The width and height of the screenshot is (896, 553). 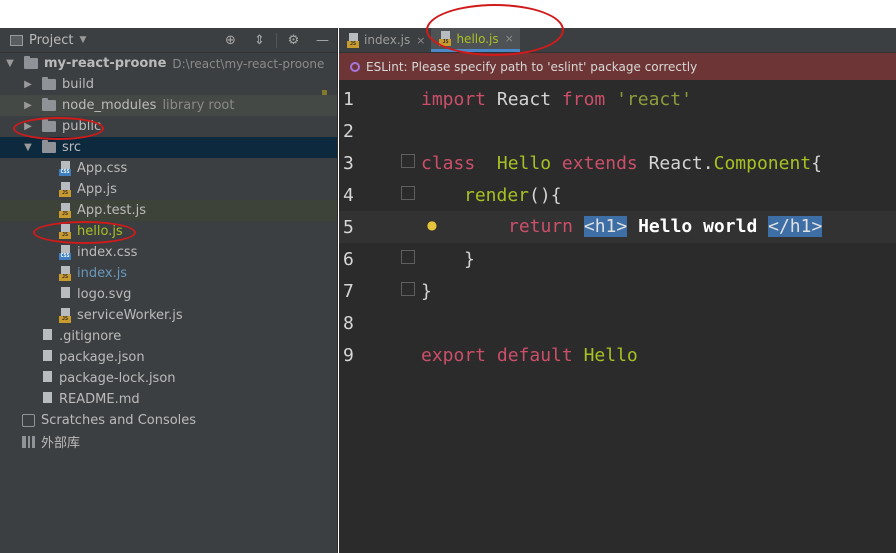 What do you see at coordinates (605, 355) in the screenshot?
I see `code-token: Hello` at bounding box center [605, 355].